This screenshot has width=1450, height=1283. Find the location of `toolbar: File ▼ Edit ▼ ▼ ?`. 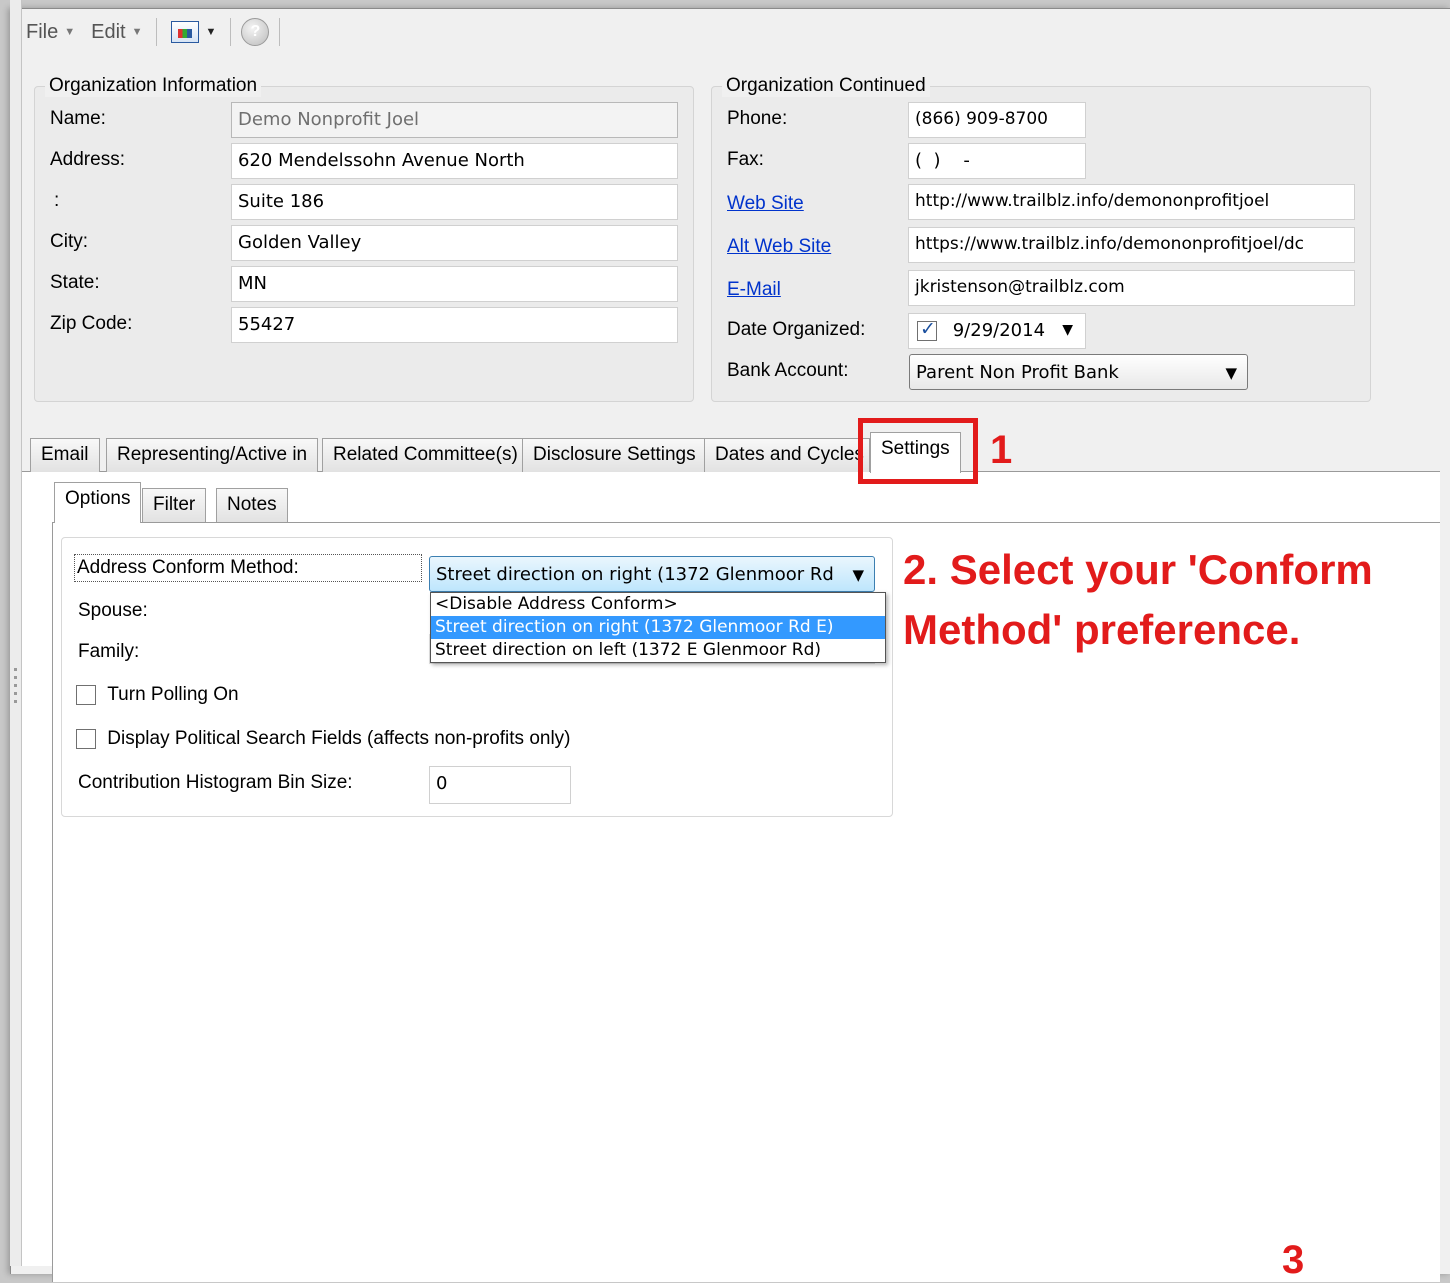

toolbar: File ▼ Edit ▼ ▼ ? is located at coordinates (731, 32).